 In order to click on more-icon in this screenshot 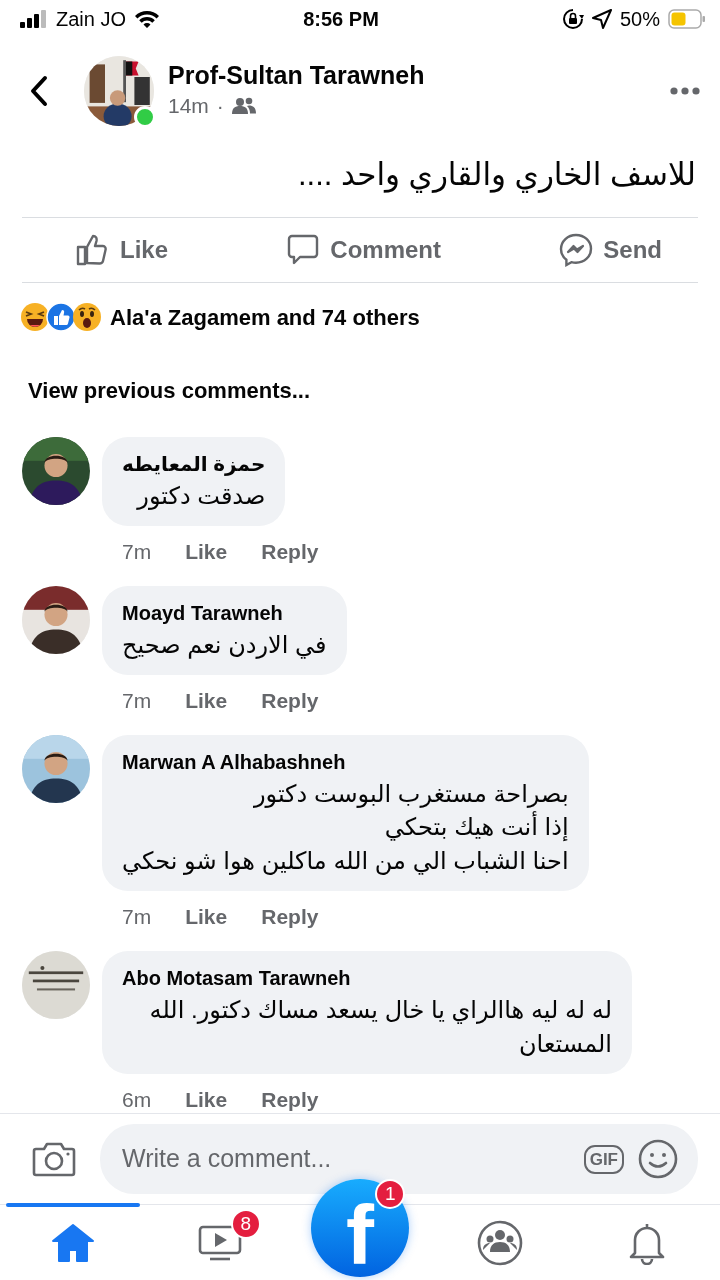, I will do `click(685, 91)`.